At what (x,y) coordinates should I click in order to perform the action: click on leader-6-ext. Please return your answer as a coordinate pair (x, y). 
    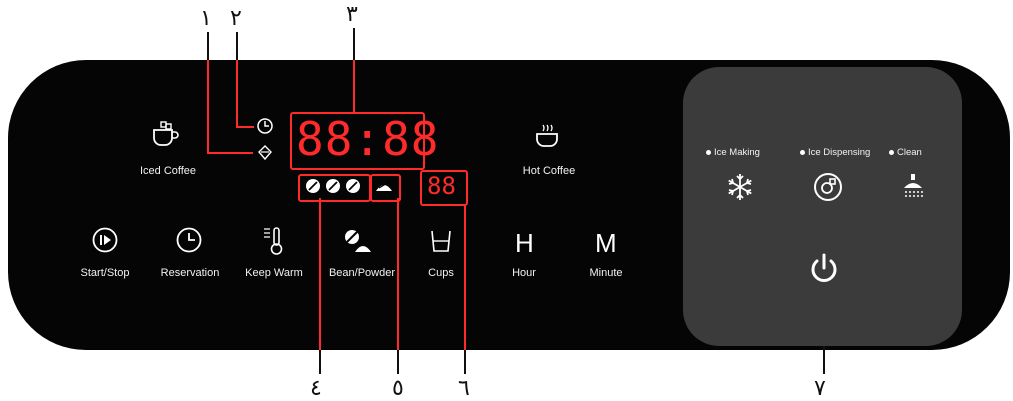
    Looking at the image, I should click on (465, 362).